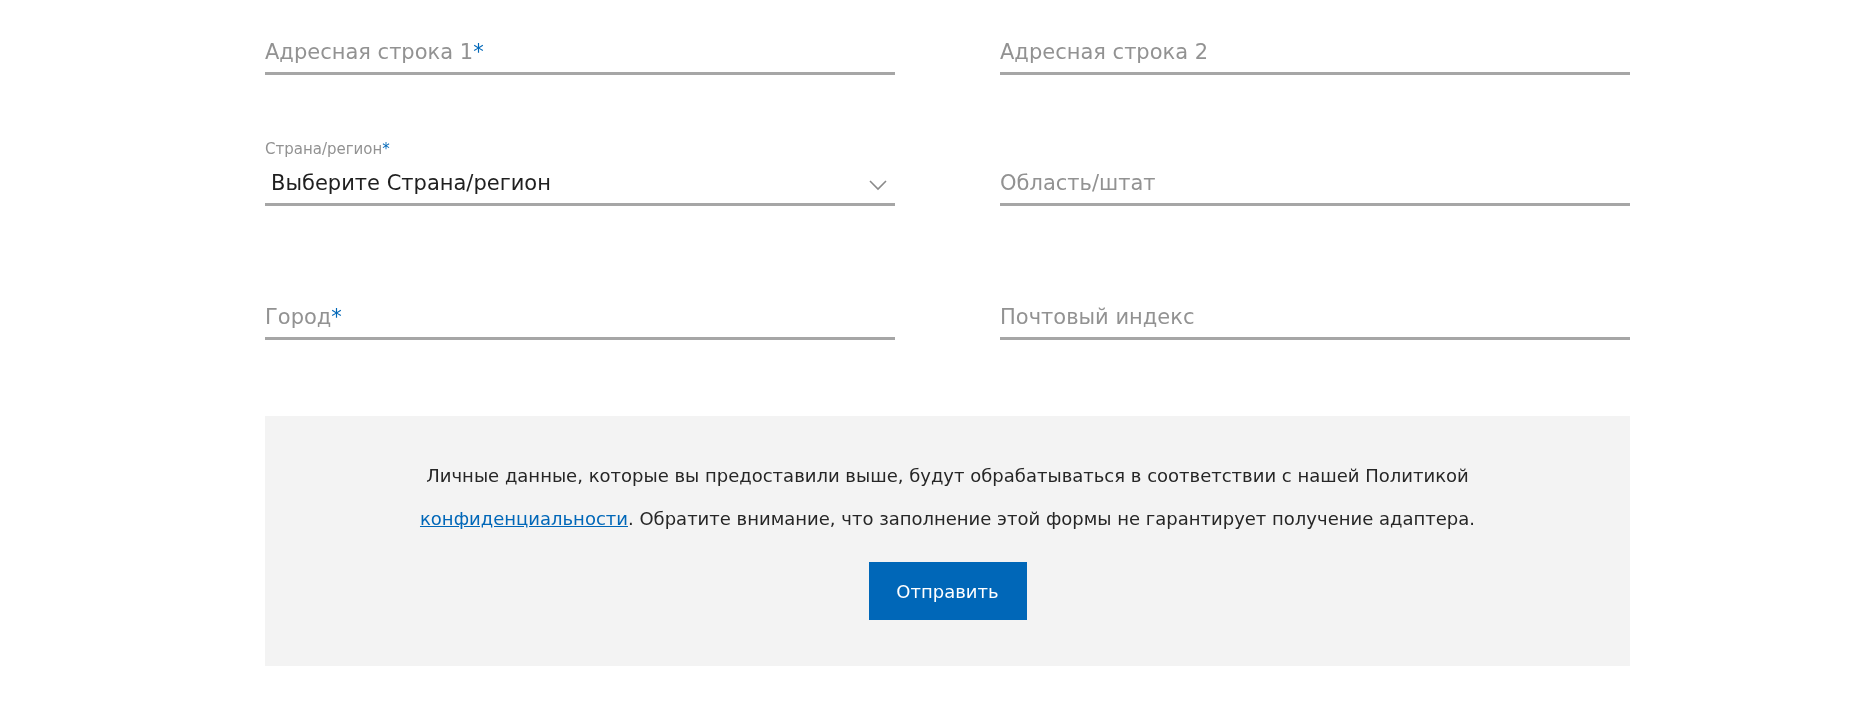  What do you see at coordinates (878, 185) in the screenshot?
I see `chevron-down-icon` at bounding box center [878, 185].